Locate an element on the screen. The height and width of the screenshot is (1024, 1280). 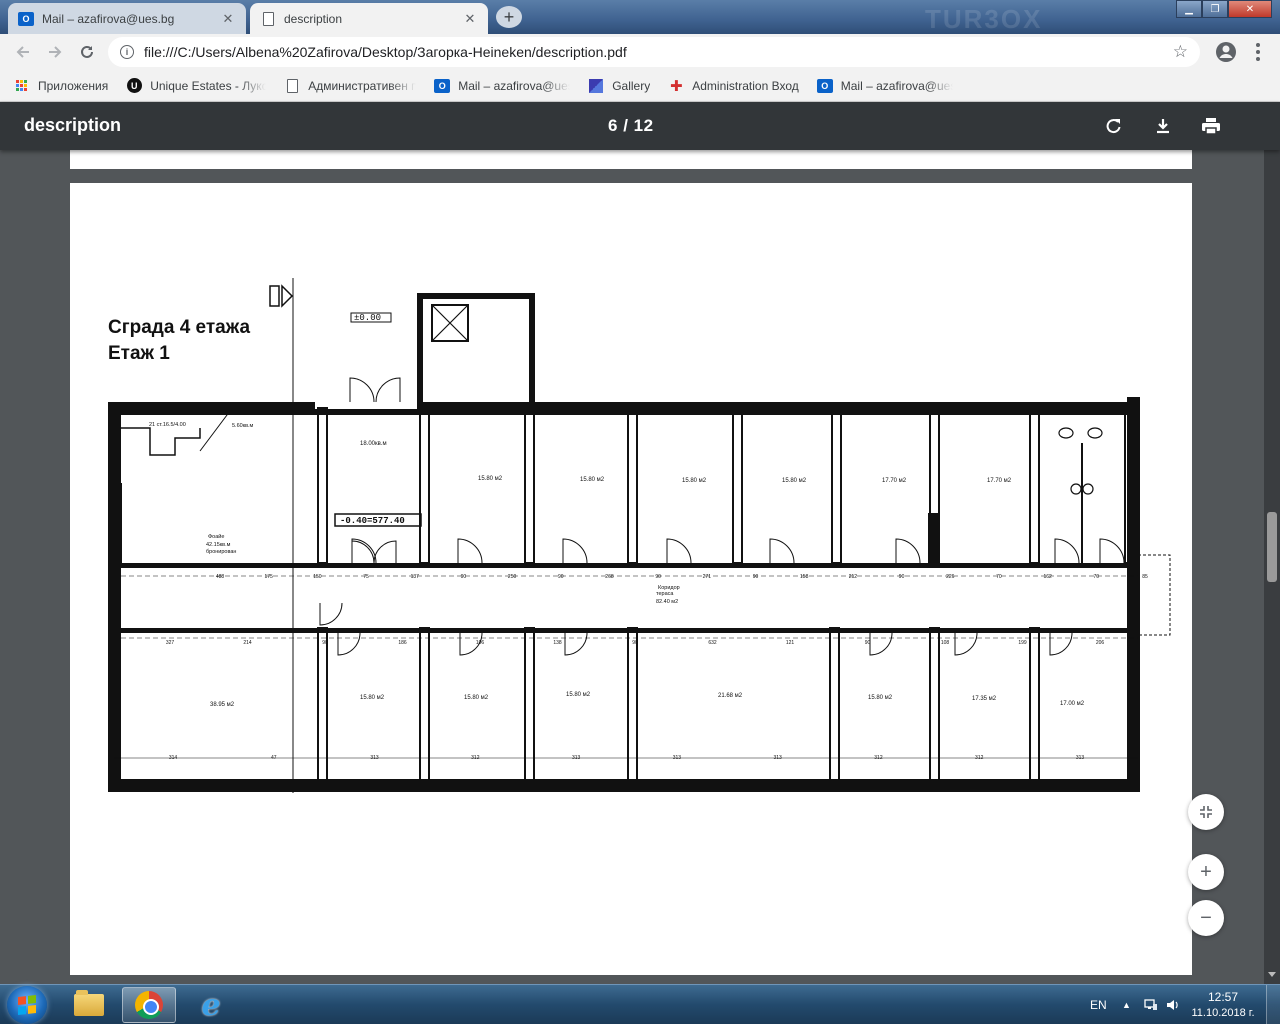
dimension-label: 314 is located at coordinates (173, 758).